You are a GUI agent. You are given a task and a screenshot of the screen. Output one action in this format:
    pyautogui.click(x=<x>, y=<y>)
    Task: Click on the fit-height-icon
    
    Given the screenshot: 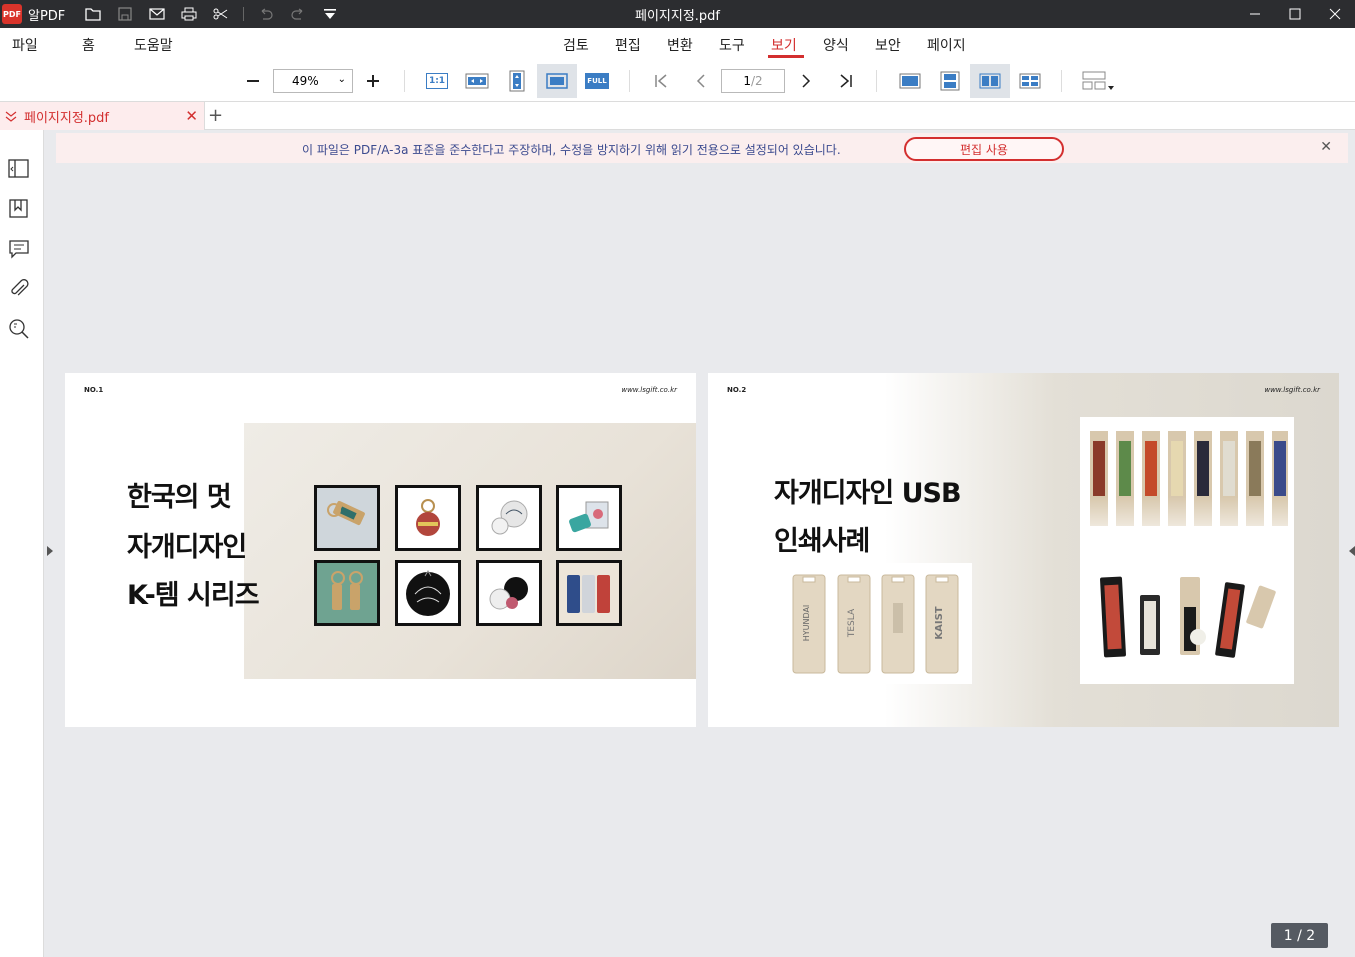 What is the action you would take?
    pyautogui.click(x=517, y=81)
    